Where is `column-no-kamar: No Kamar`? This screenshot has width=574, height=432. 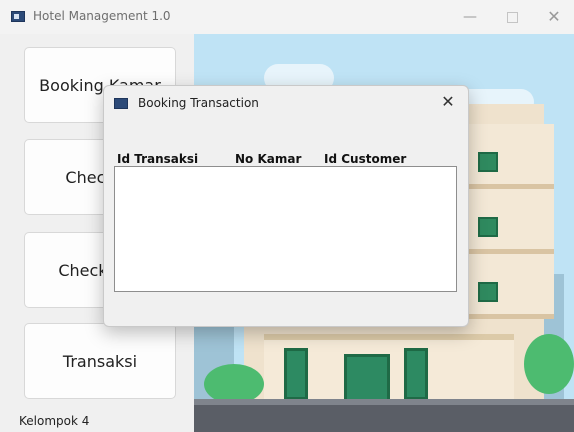
column-no-kamar: No Kamar is located at coordinates (268, 159).